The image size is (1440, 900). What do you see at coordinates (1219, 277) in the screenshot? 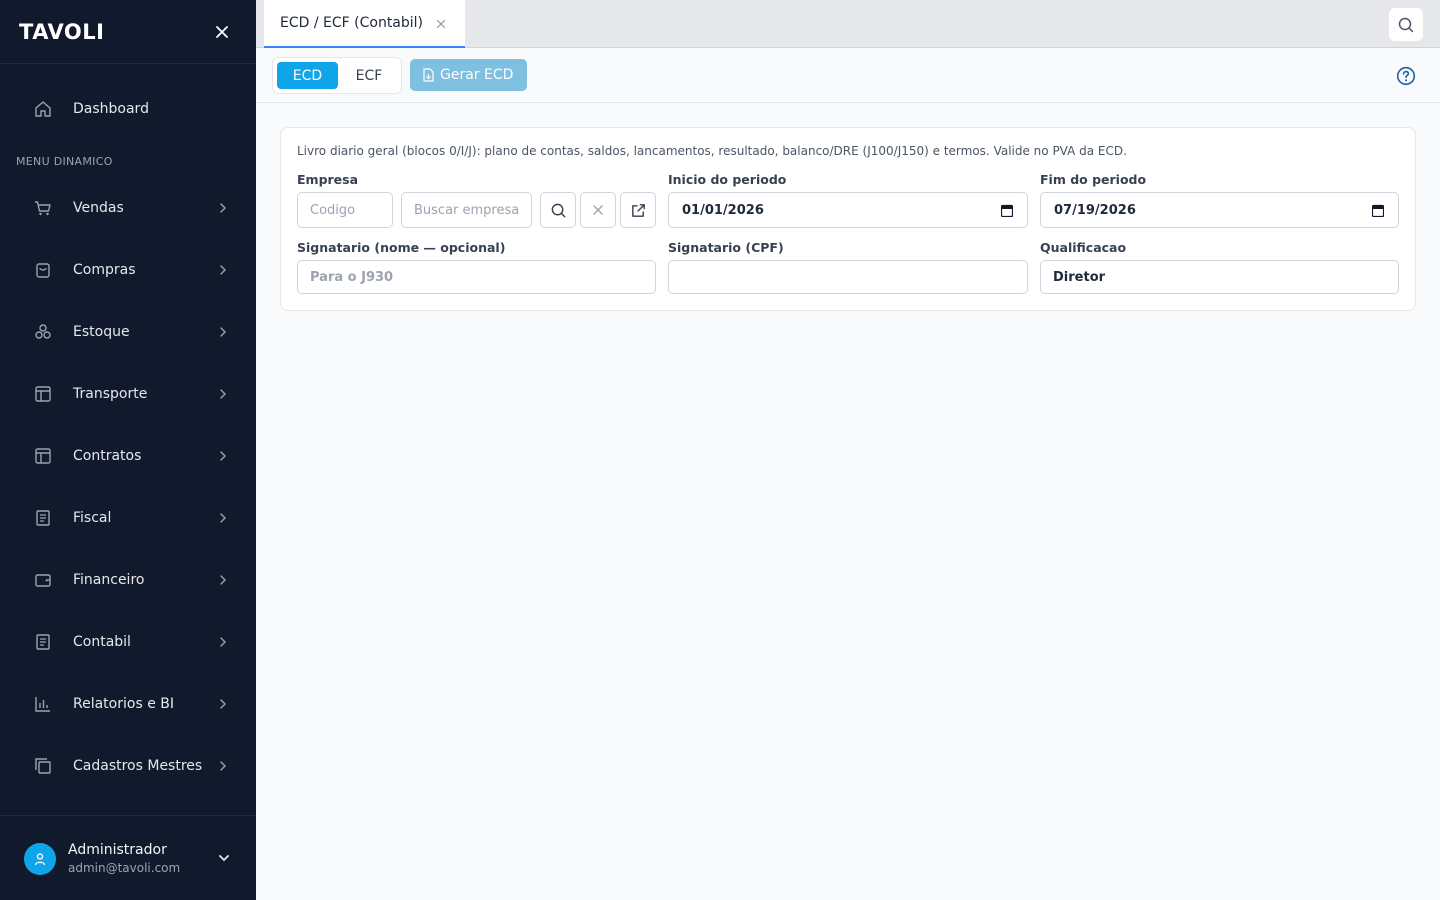
I see `qualificacao-input` at bounding box center [1219, 277].